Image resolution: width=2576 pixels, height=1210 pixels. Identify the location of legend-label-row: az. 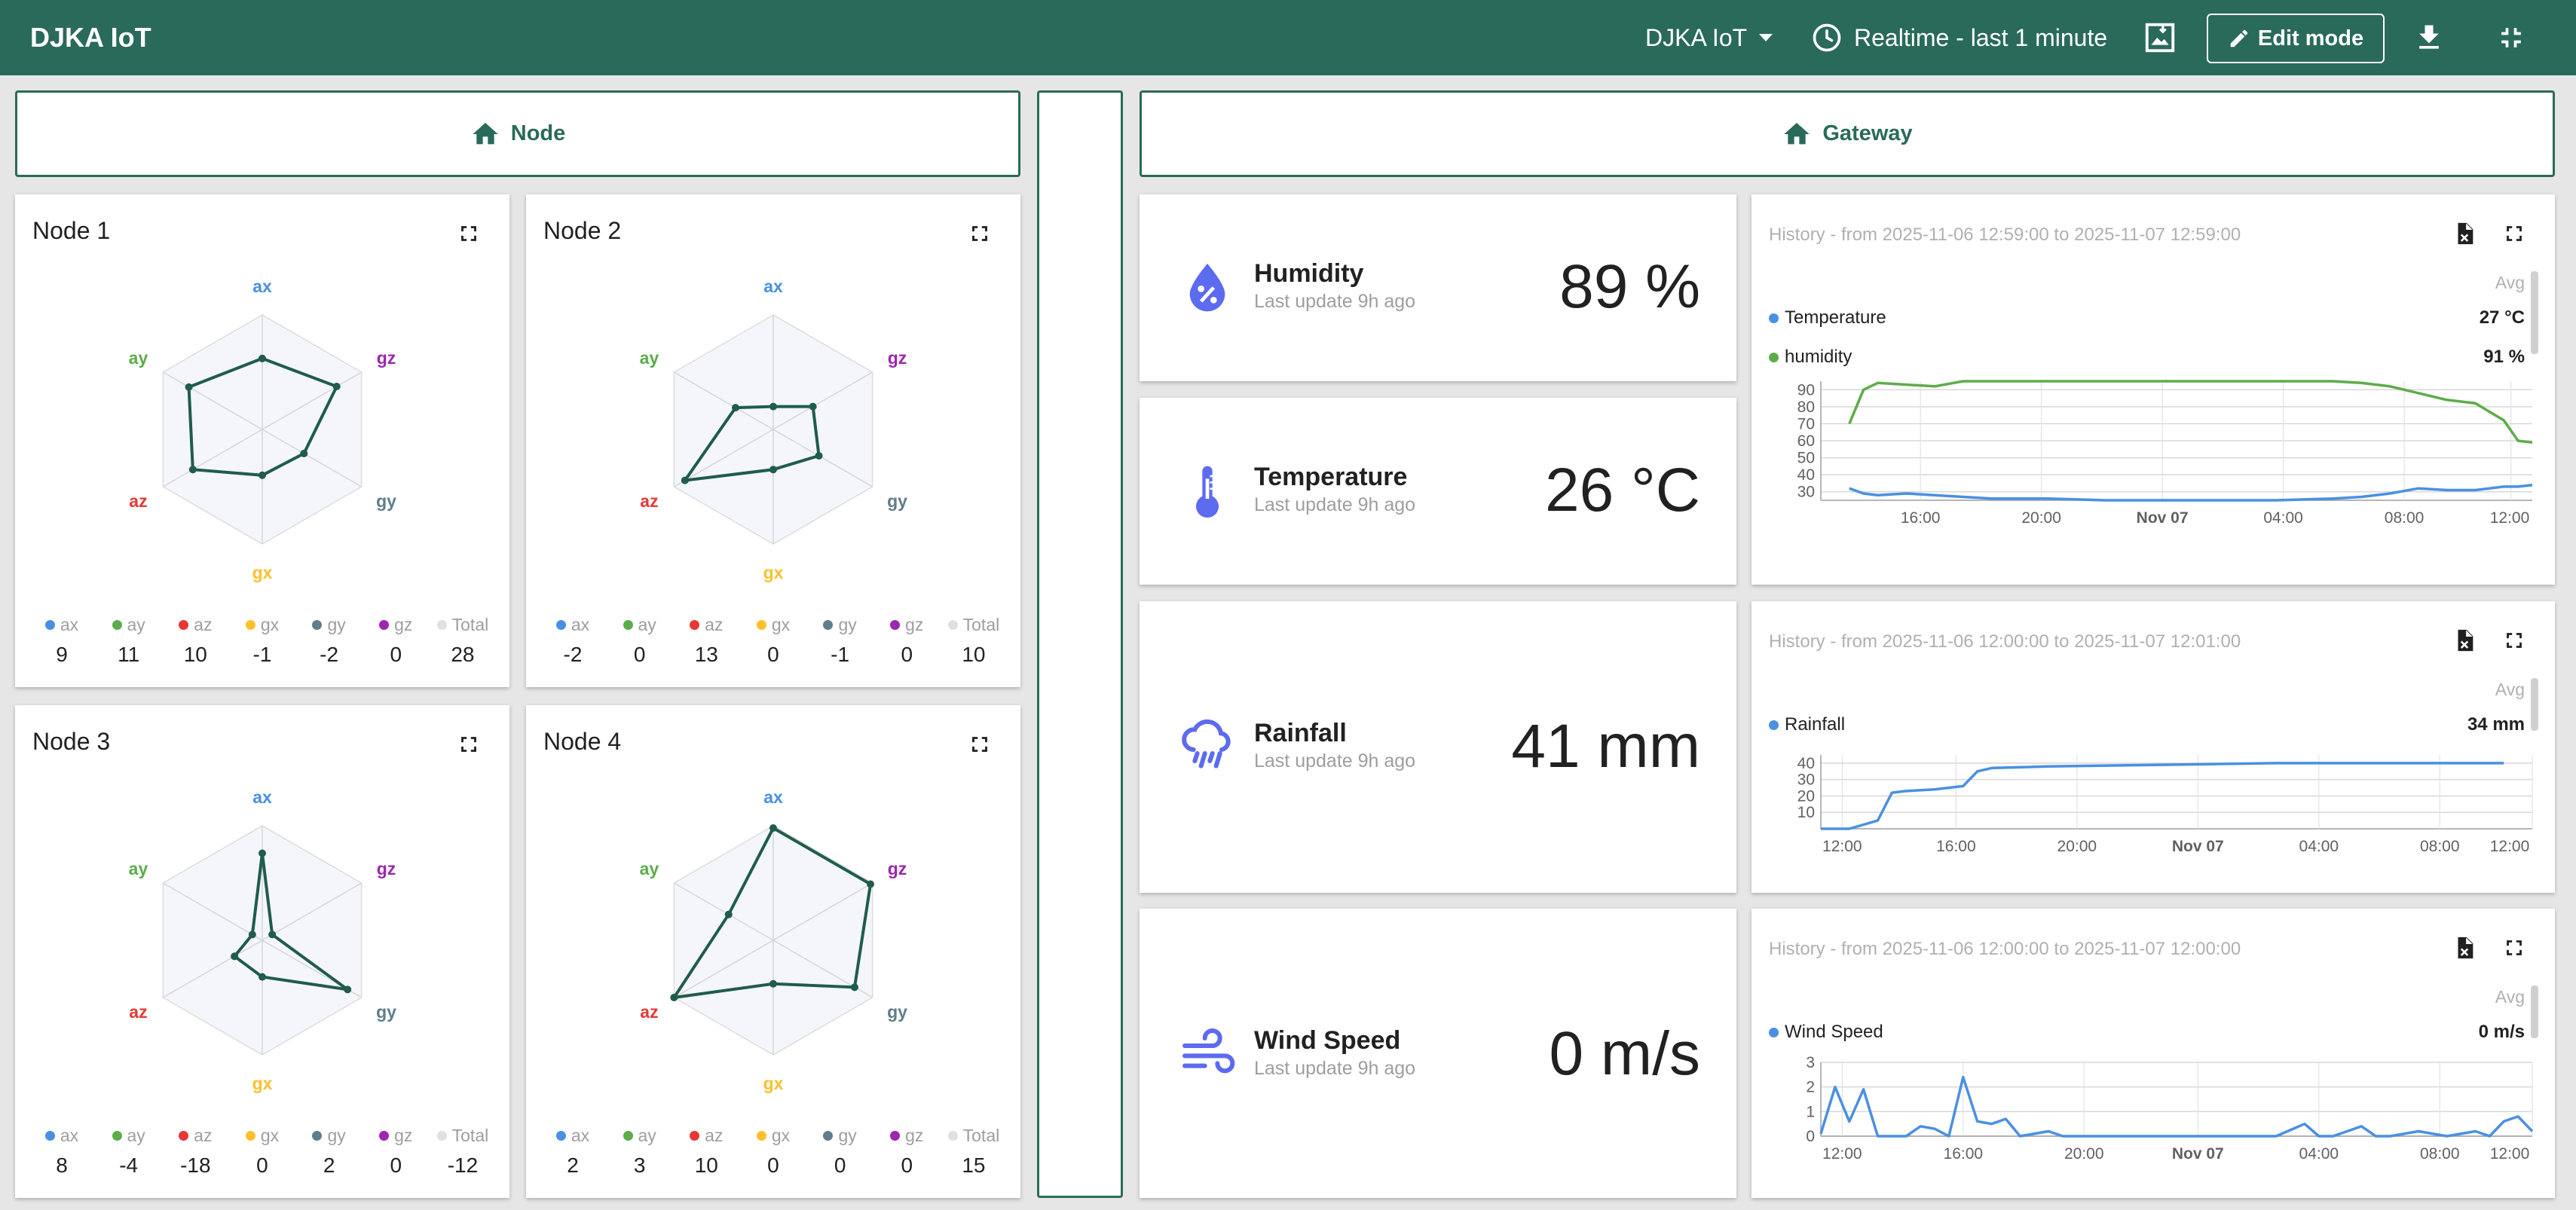
(706, 625).